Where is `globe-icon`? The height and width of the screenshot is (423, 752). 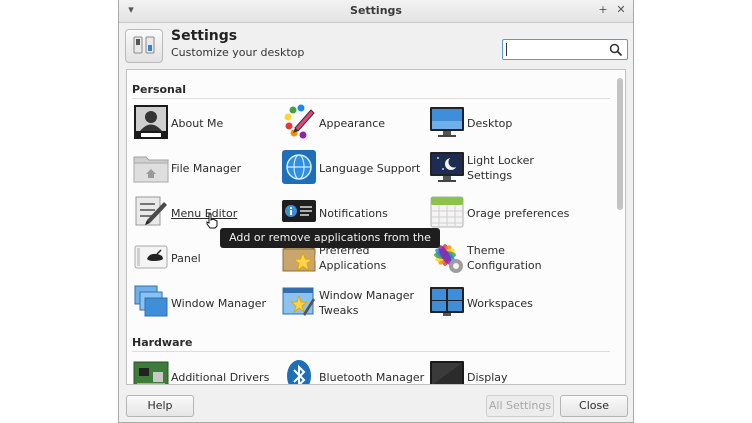 globe-icon is located at coordinates (299, 167).